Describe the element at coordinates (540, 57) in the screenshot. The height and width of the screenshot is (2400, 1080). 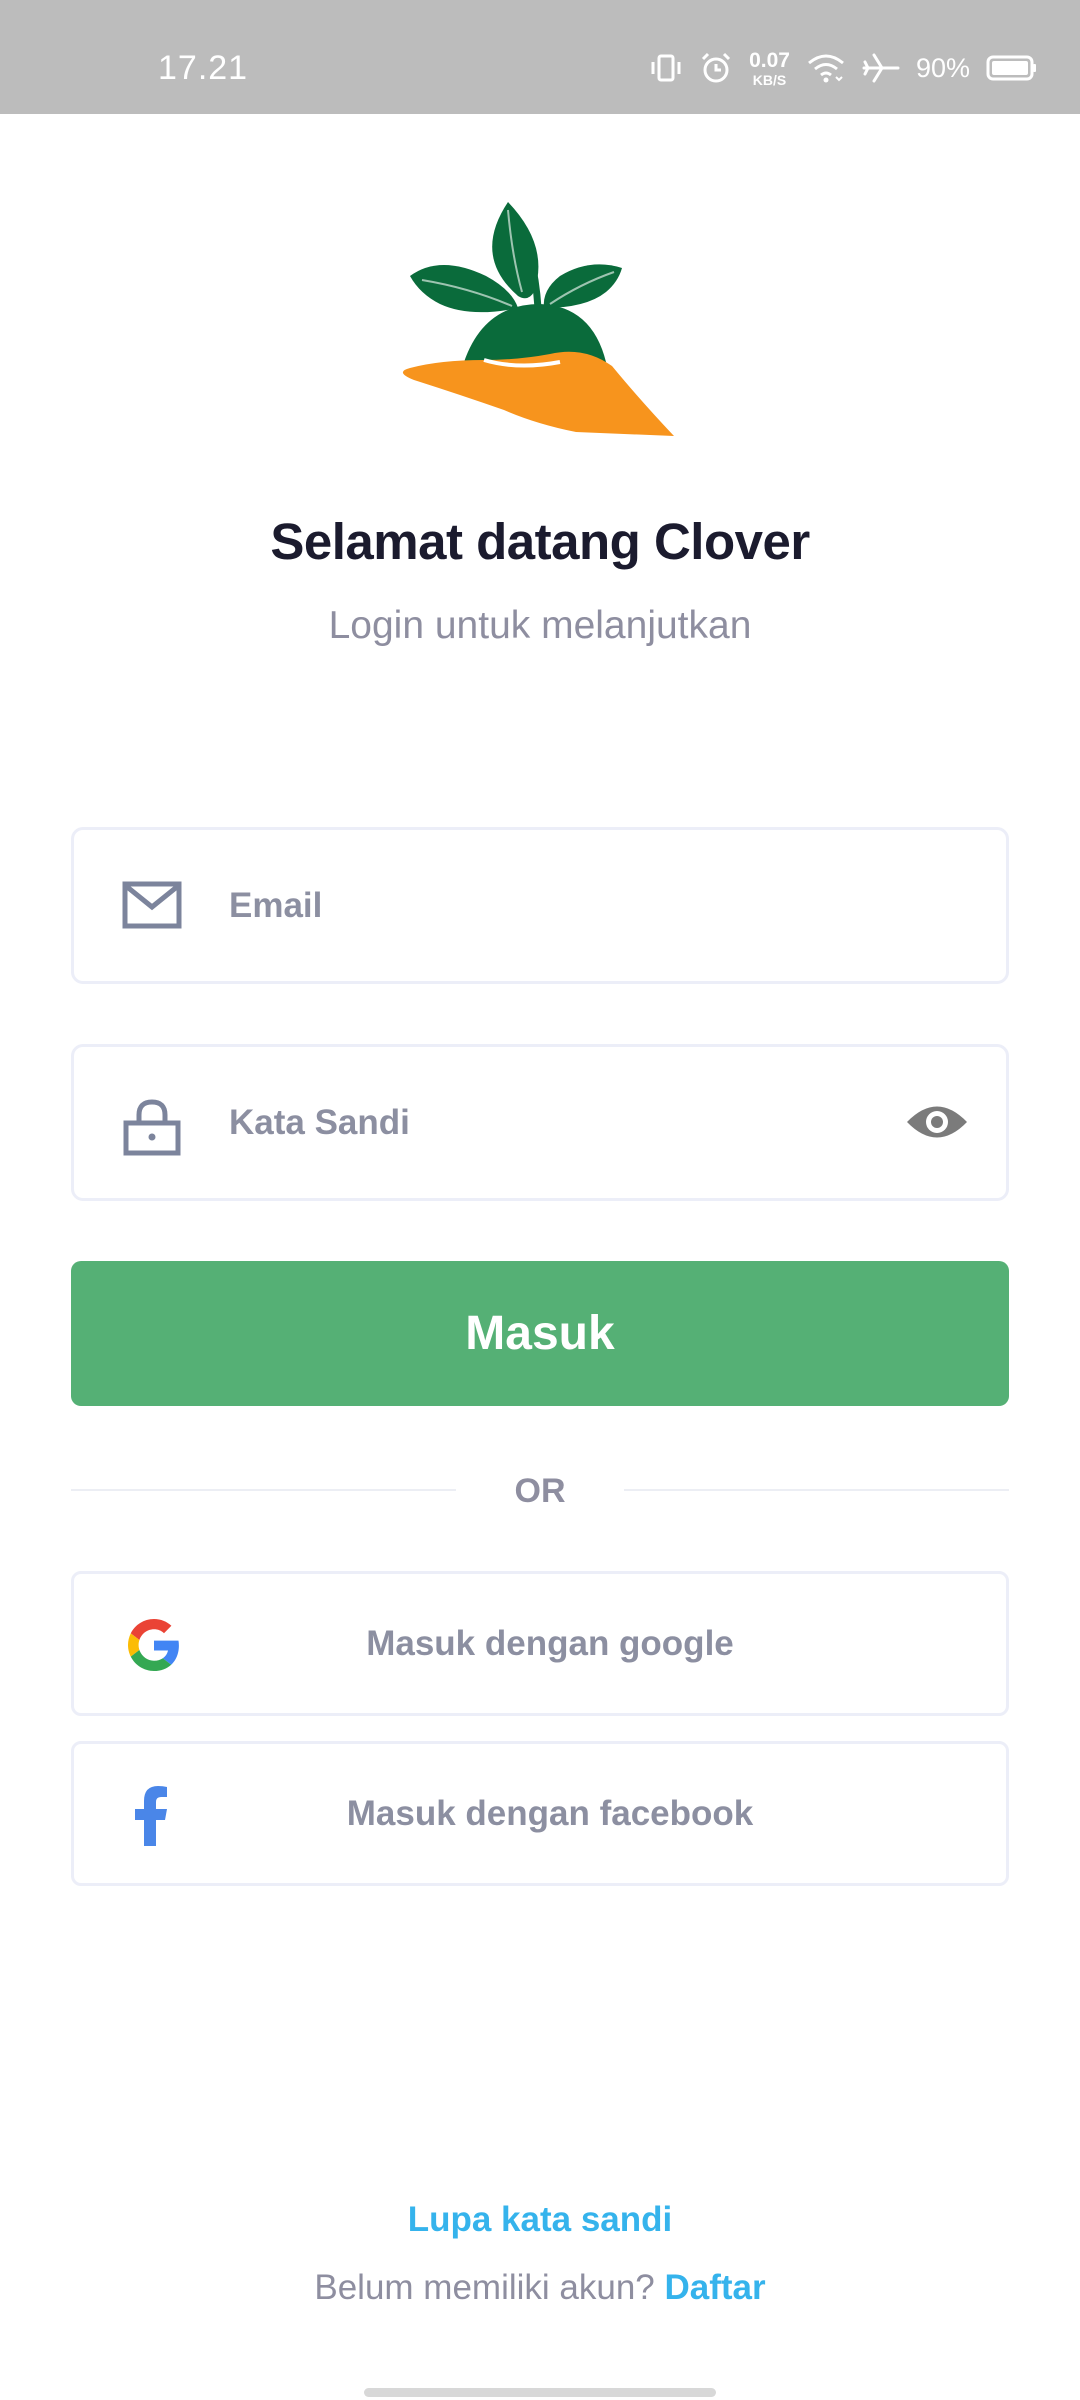
I see `status-bar: 17.21 0.07 KB/S 90%` at that location.